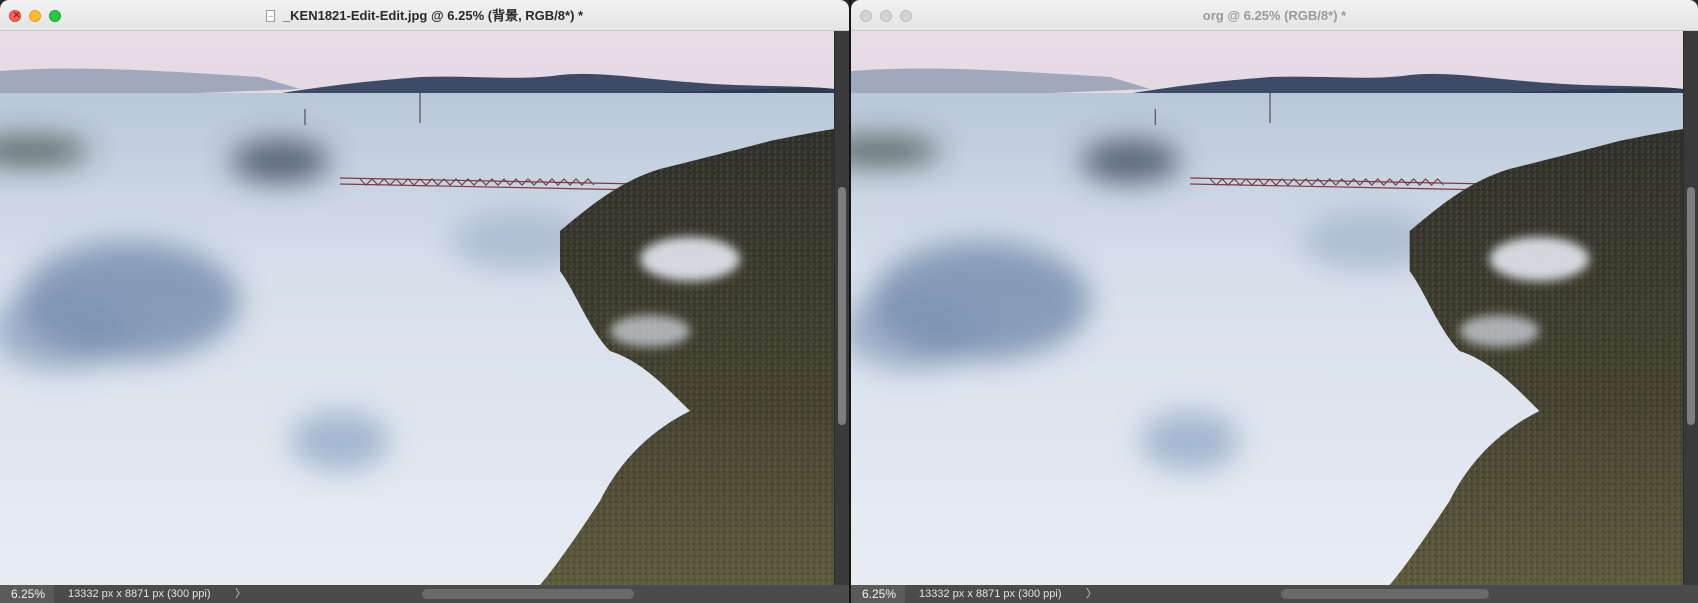 The height and width of the screenshot is (603, 1698). I want to click on window-titlebar: org @ 6.25% (RGB/8*) *, so click(1274, 15).